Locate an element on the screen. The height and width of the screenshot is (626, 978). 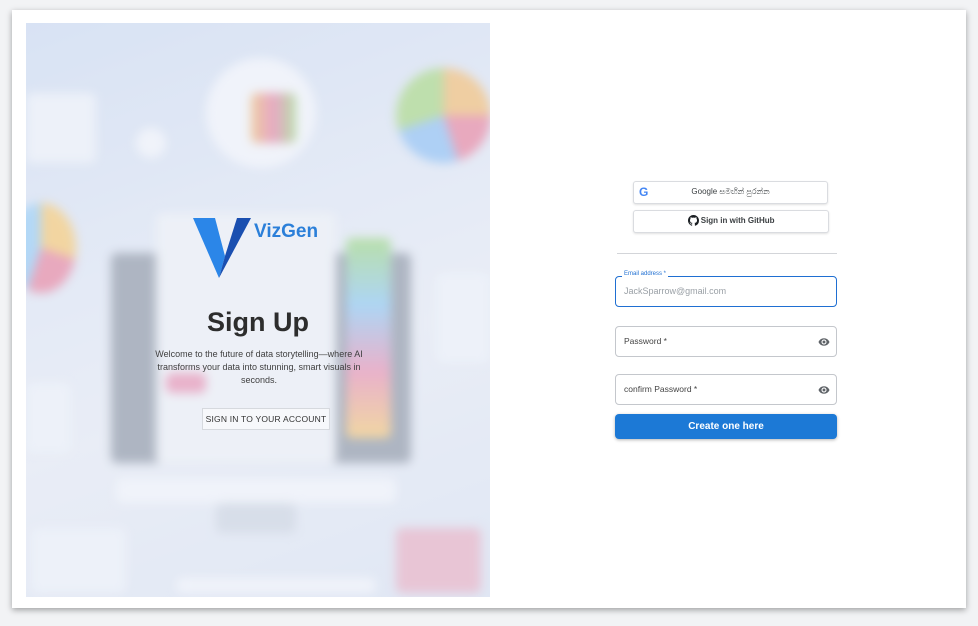
github-icon is located at coordinates (693, 220).